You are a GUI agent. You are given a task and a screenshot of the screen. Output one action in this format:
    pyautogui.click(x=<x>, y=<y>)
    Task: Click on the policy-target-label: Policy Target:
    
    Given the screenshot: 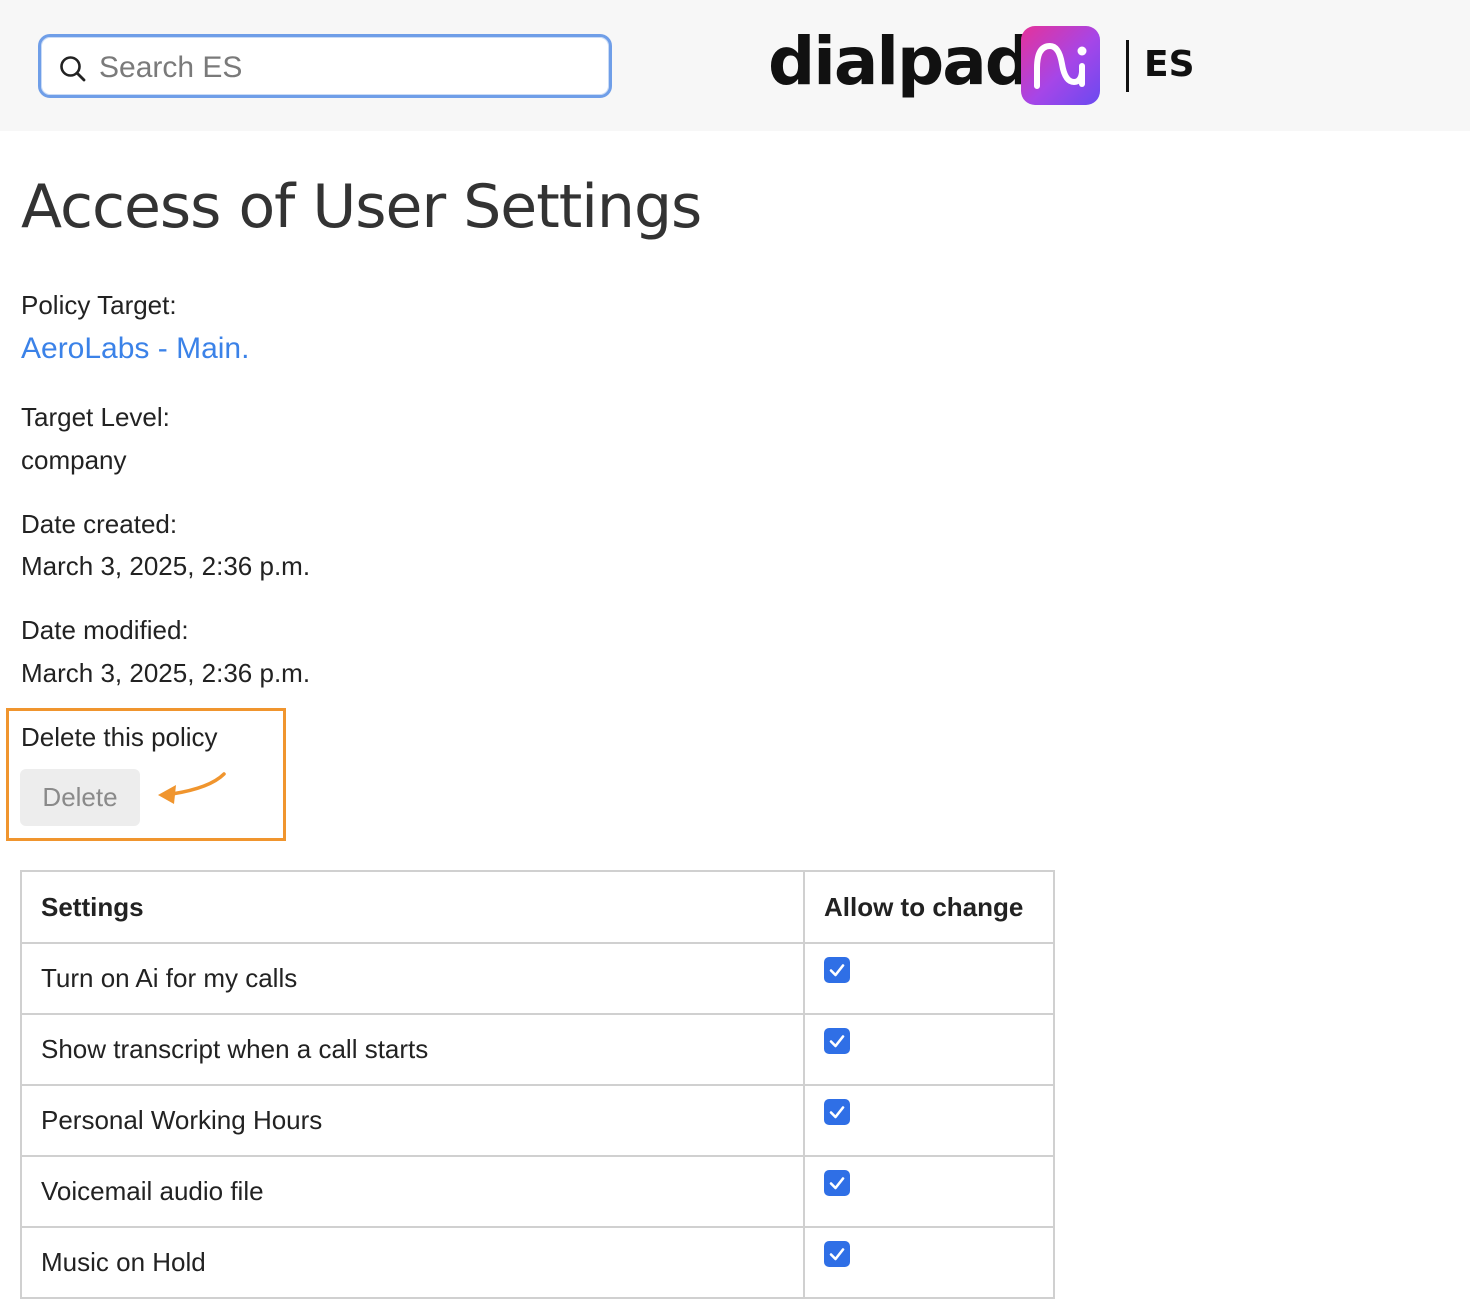 What is the action you would take?
    pyautogui.click(x=99, y=305)
    